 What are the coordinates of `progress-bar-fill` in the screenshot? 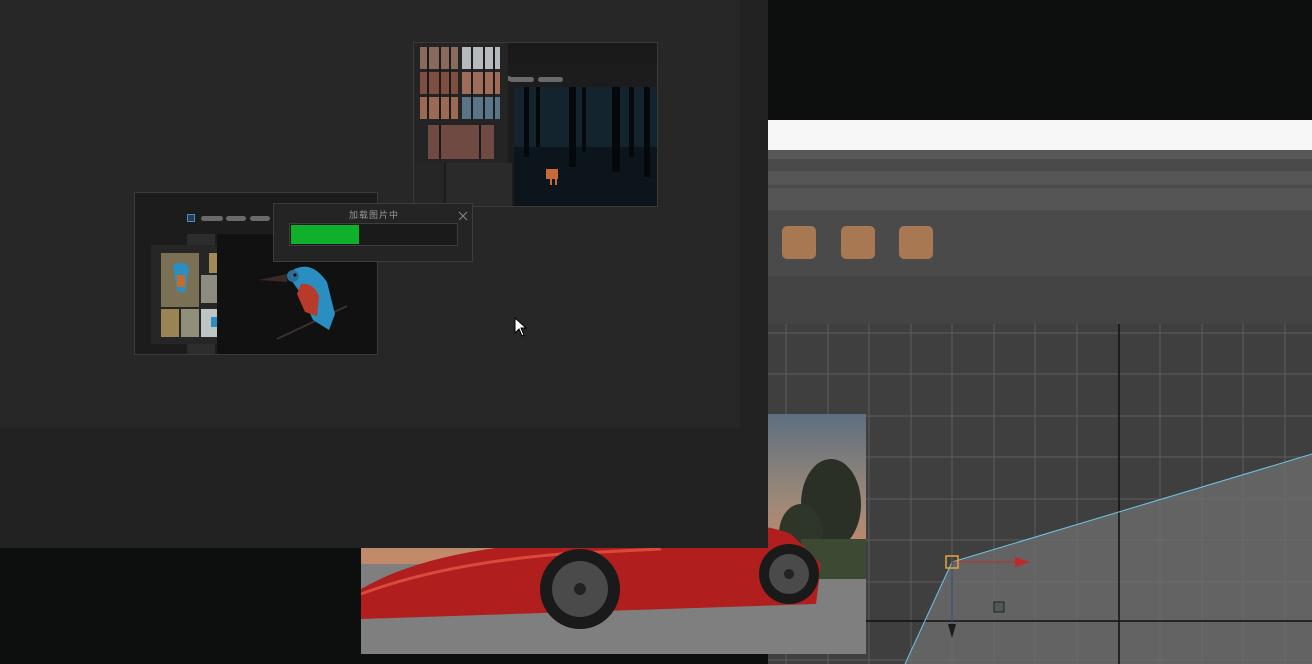 It's located at (325, 234).